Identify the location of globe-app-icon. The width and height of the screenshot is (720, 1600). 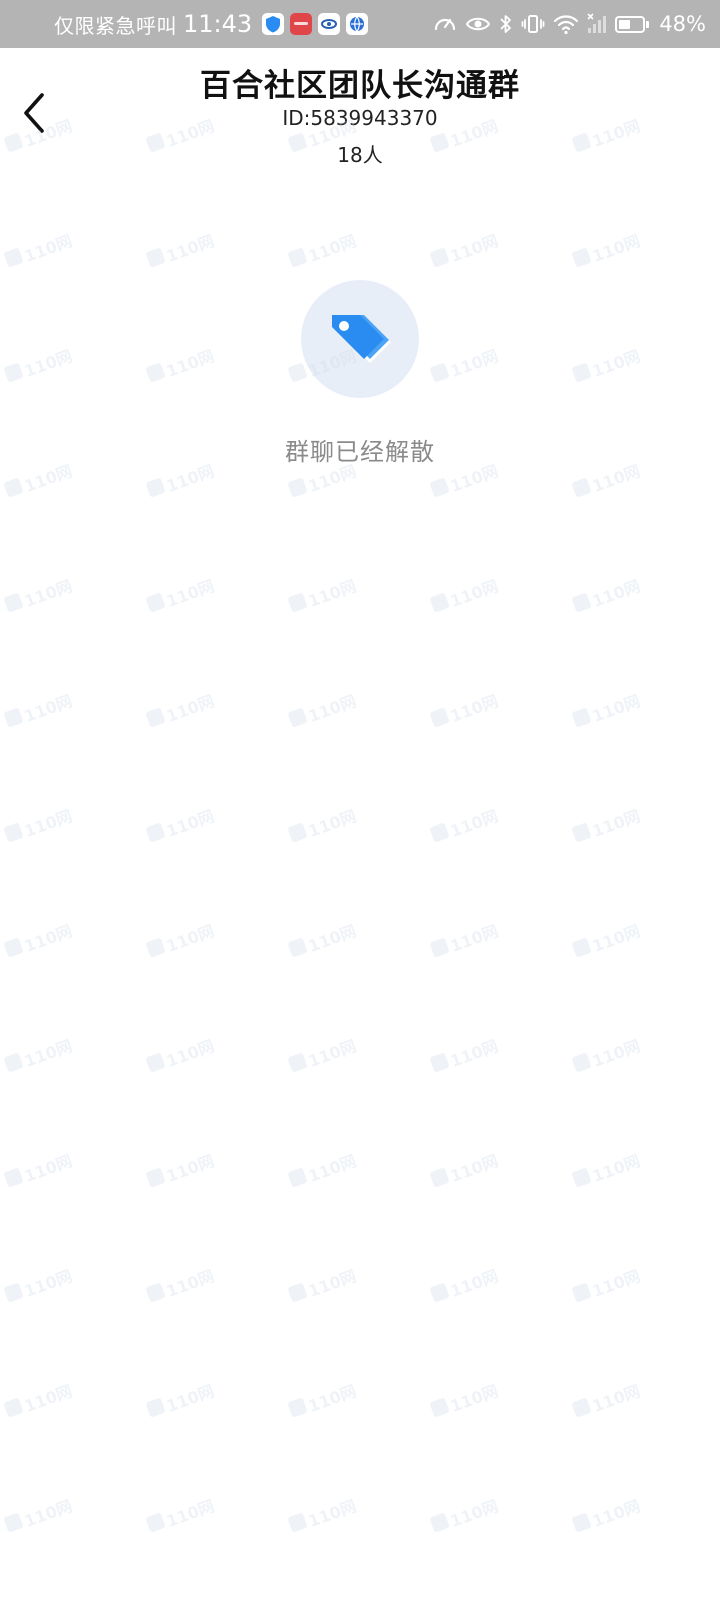
(357, 24).